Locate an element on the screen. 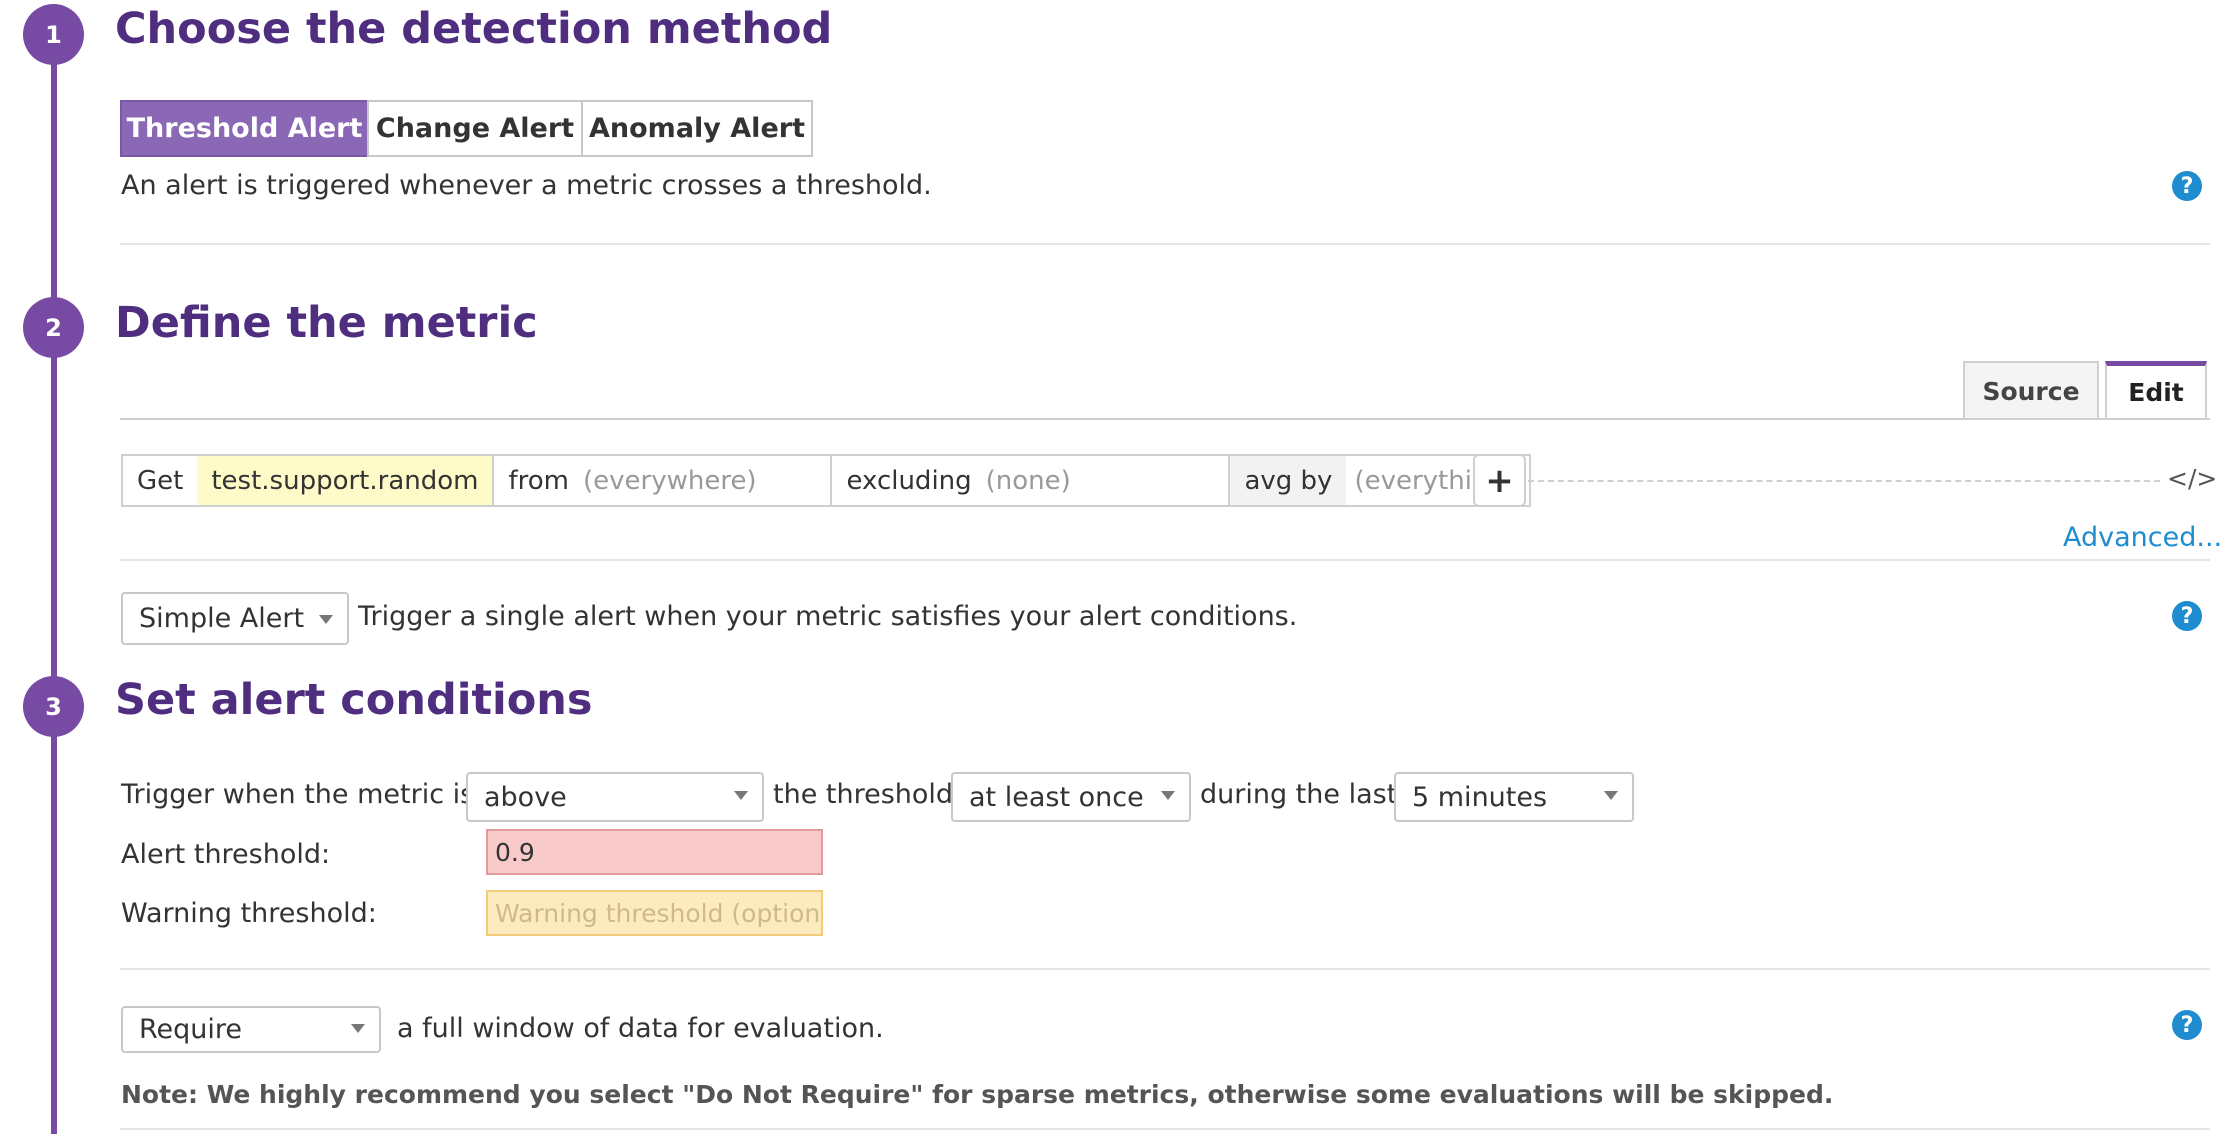 This screenshot has width=2236, height=1134. query-dashed-line is located at coordinates (1844, 481).